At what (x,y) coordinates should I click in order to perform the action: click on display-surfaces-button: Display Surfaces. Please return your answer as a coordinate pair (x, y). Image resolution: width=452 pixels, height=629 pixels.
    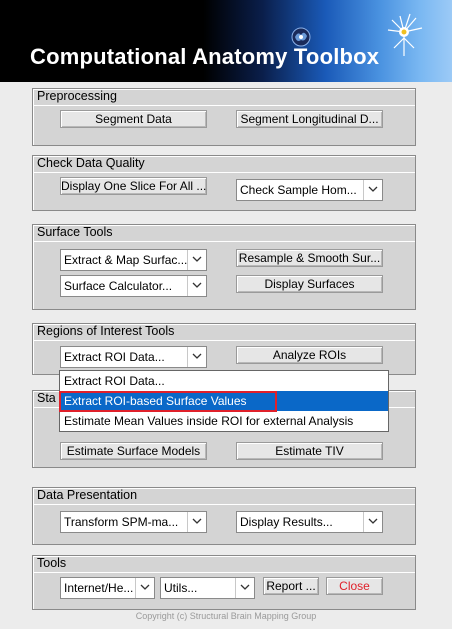
    Looking at the image, I should click on (309, 284).